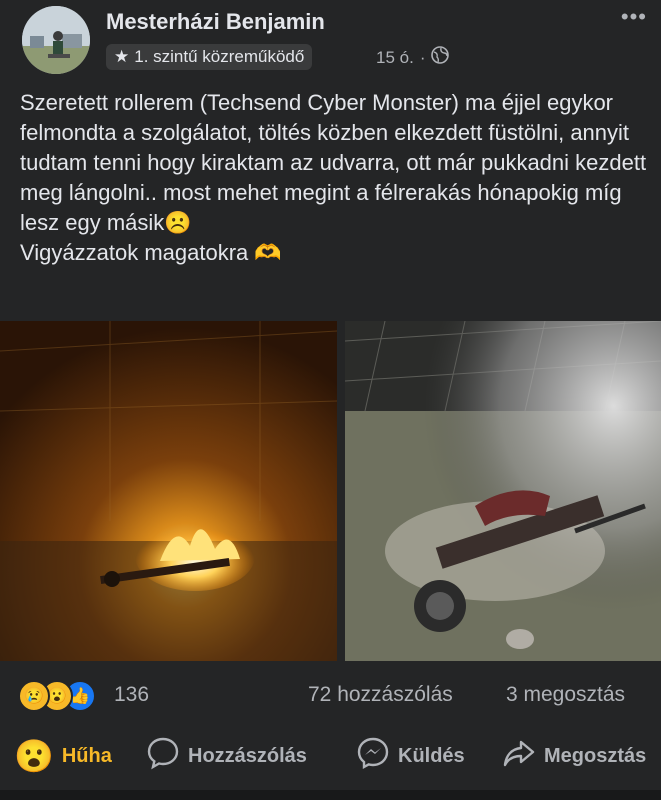 The image size is (661, 800). Describe the element at coordinates (34, 696) in the screenshot. I see `sad-reaction-icon: 😢` at that location.